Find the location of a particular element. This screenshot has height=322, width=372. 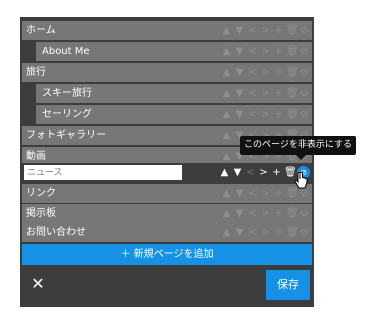

menu-item-travel: 旅行 ▲ ▼ < > + 🗑 ⊘ is located at coordinates (167, 72).